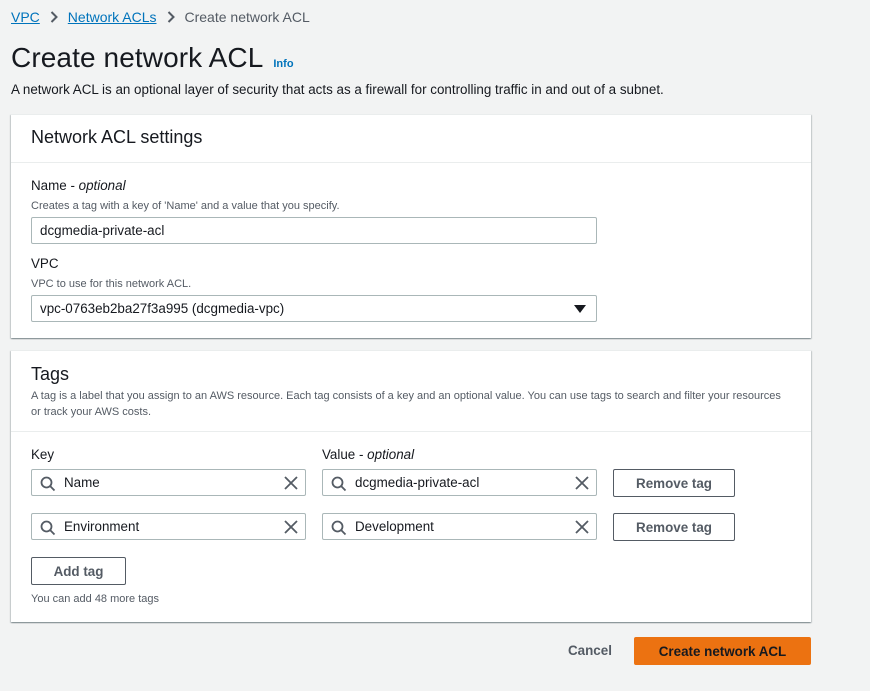 This screenshot has height=691, width=870. Describe the element at coordinates (45, 263) in the screenshot. I see `vpc-field-label: VPC` at that location.